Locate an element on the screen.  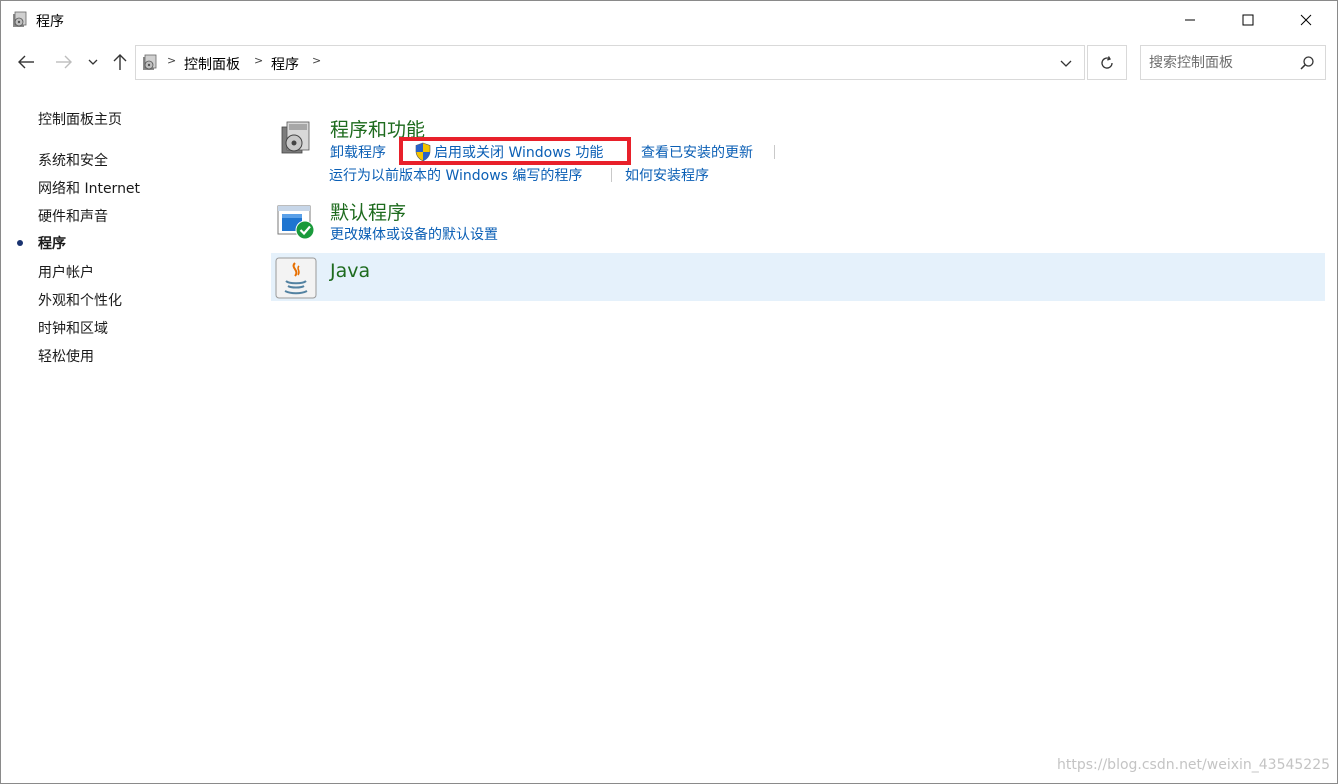
sidebar-item-user-accounts: 用户帐户 is located at coordinates (66, 272).